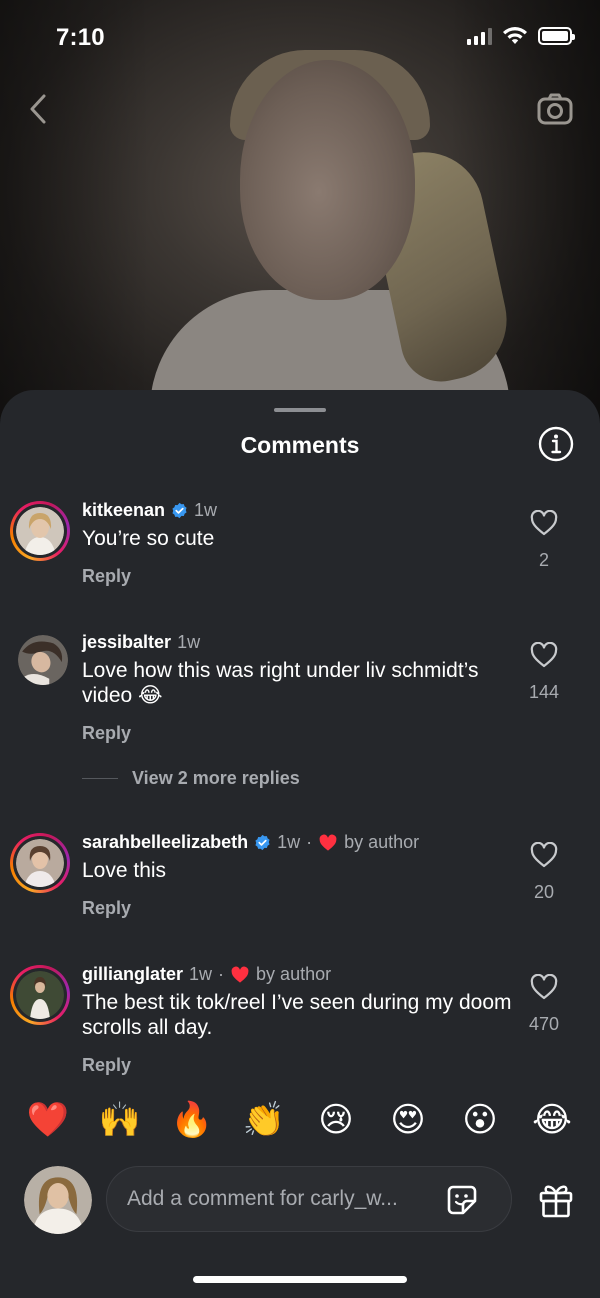 The height and width of the screenshot is (1298, 600). Describe the element at coordinates (544, 672) in the screenshot. I see `comment-like: 144` at that location.